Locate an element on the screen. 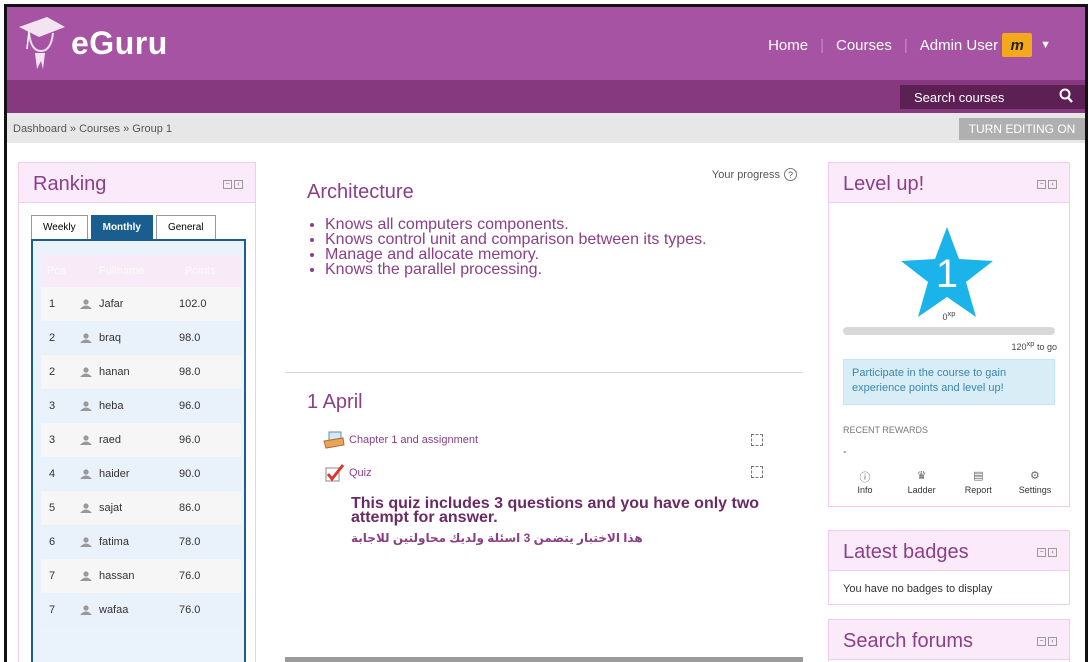 The width and height of the screenshot is (1092, 662). link-label: Report is located at coordinates (978, 490).